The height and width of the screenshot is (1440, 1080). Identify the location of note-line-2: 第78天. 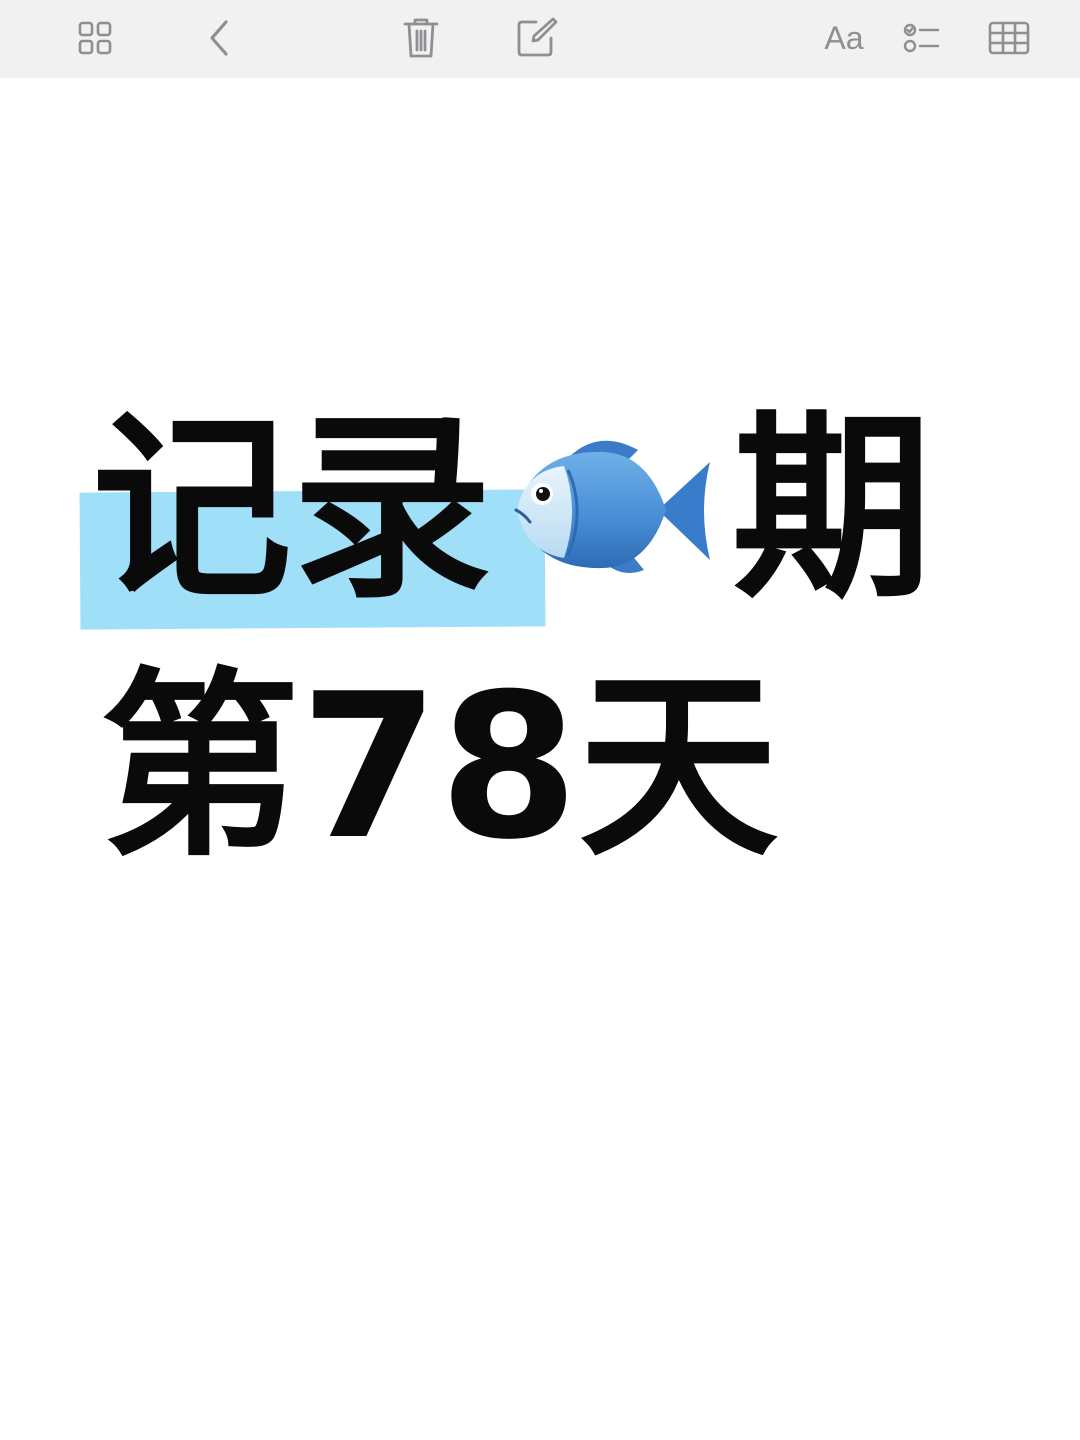
(439, 767).